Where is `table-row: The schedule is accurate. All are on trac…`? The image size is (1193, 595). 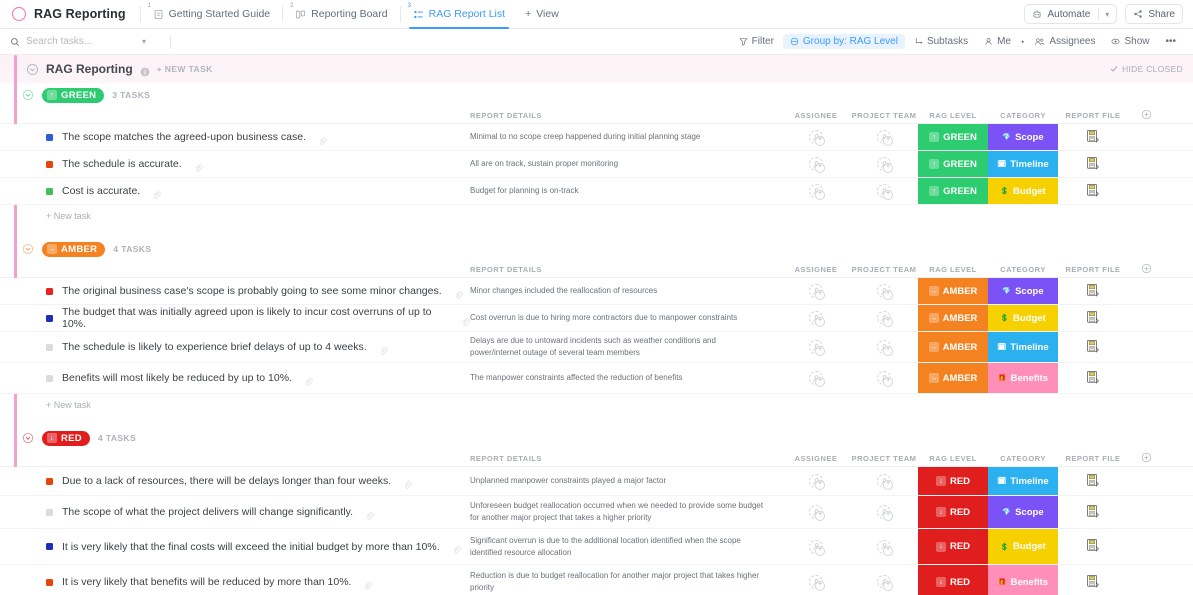
table-row: The schedule is accurate. All are on trac… is located at coordinates (596, 164).